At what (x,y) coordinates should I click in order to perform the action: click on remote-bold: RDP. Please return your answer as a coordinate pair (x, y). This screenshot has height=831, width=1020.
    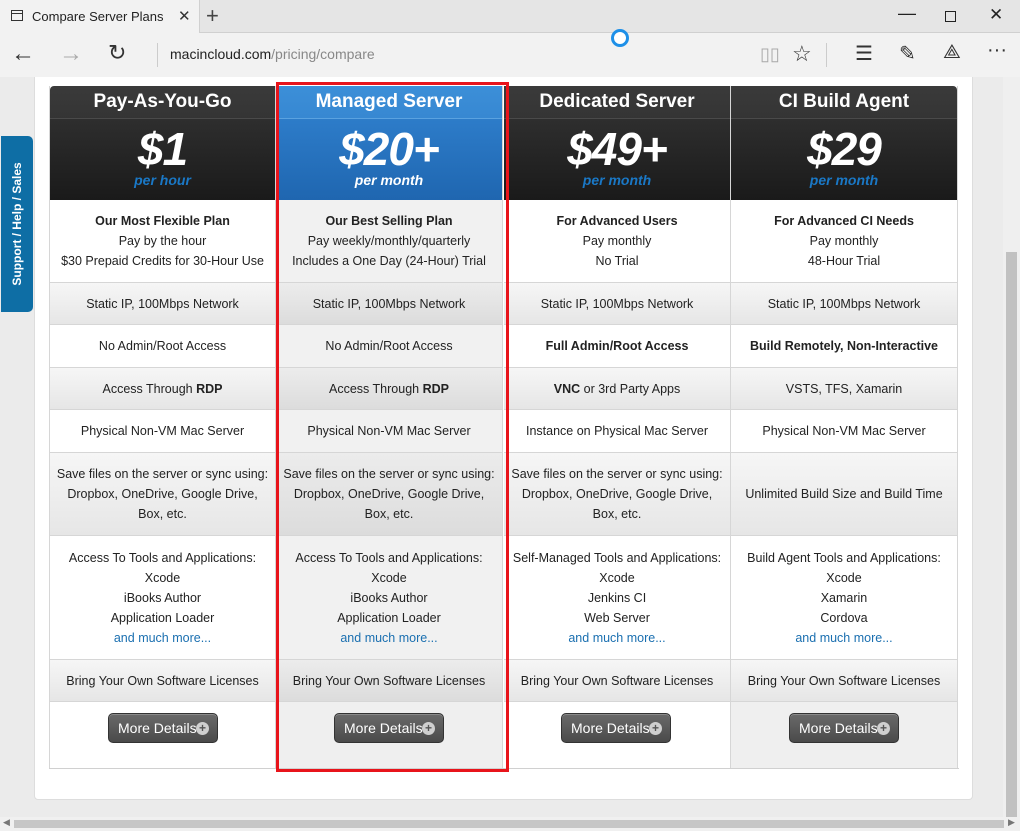
    Looking at the image, I should click on (209, 388).